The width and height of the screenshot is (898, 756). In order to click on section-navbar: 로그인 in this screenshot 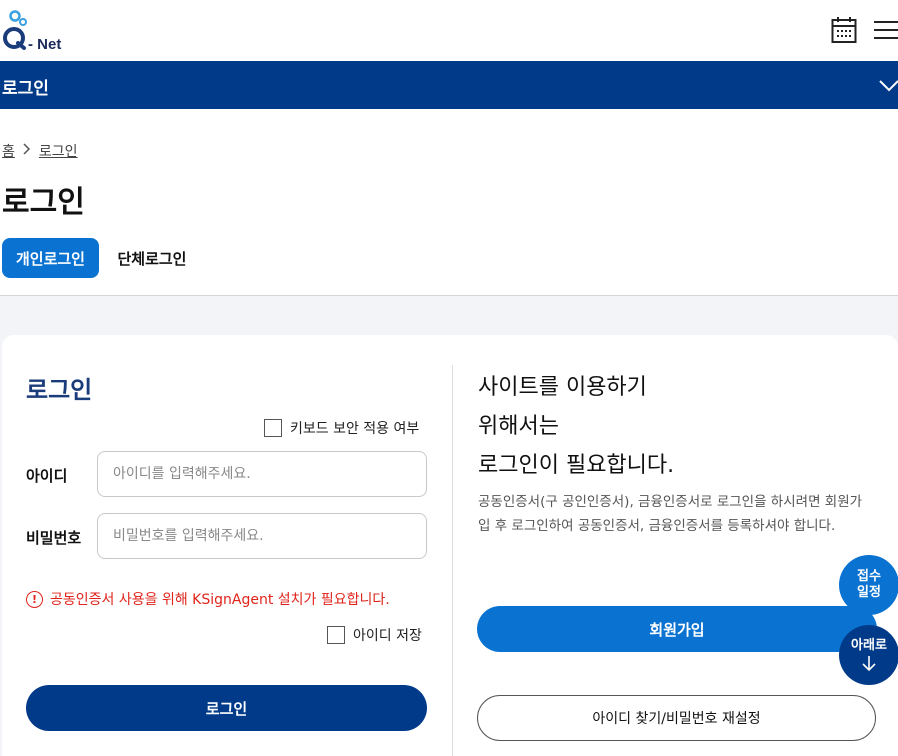, I will do `click(449, 85)`.